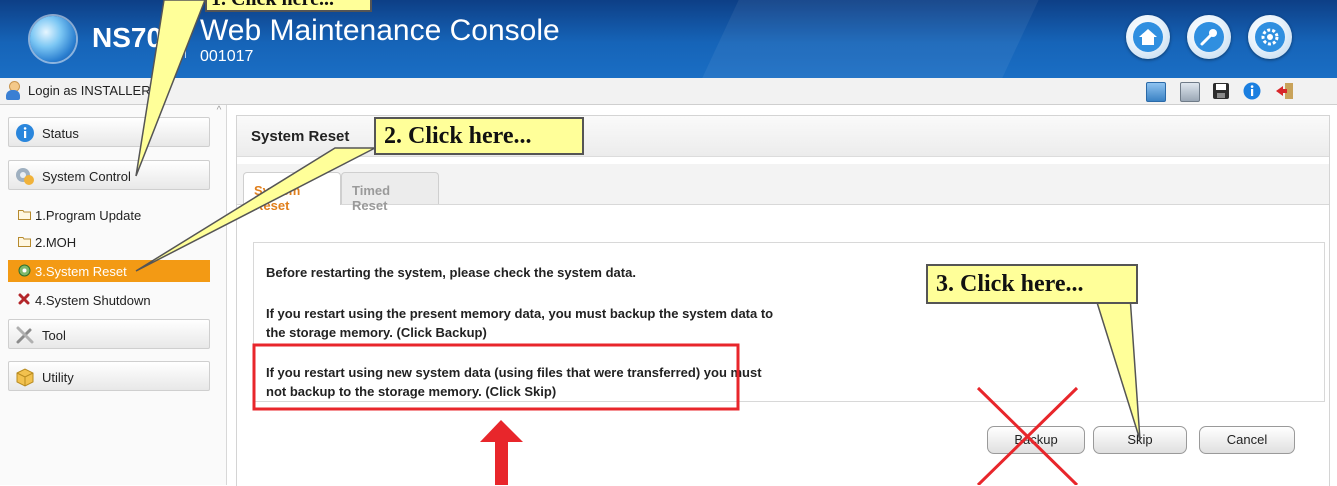  Describe the element at coordinates (25, 133) in the screenshot. I see `info-circle-icon` at that location.